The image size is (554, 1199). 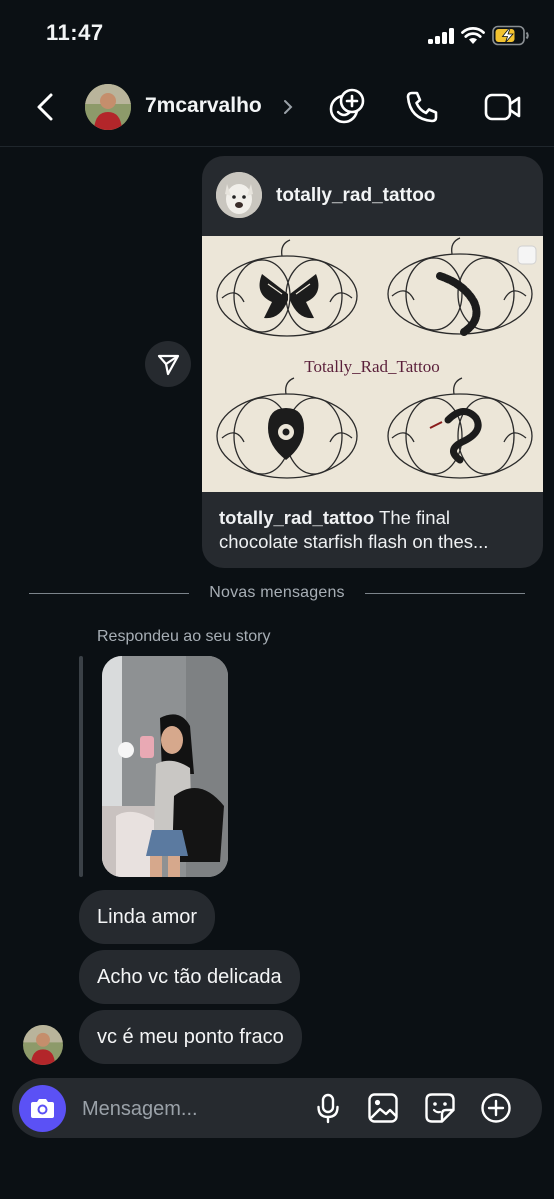 What do you see at coordinates (297, 517) in the screenshot?
I see `post-caption-user: totally_rad_tattoo` at bounding box center [297, 517].